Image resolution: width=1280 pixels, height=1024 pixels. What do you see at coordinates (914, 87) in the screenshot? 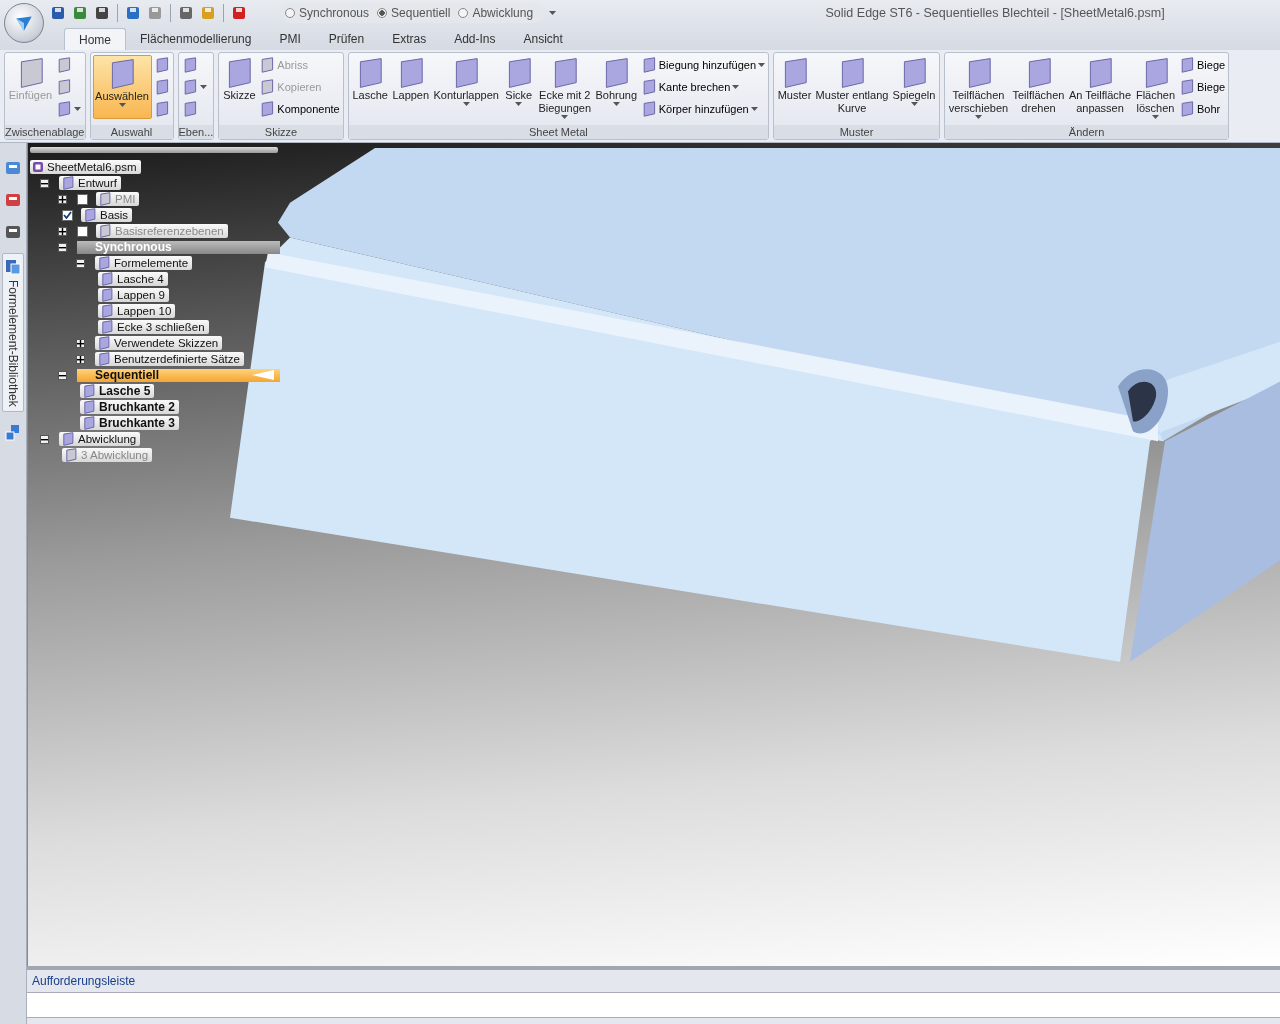
I see `ribbon-button: Spiegeln` at bounding box center [914, 87].